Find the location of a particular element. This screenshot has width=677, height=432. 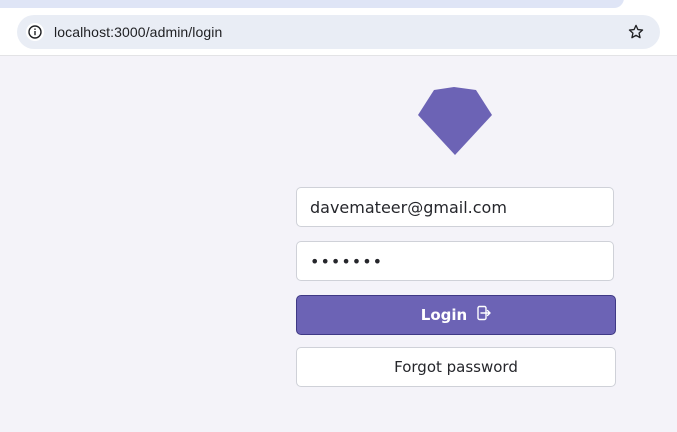

forgot-password-label: Forgot password is located at coordinates (456, 367).